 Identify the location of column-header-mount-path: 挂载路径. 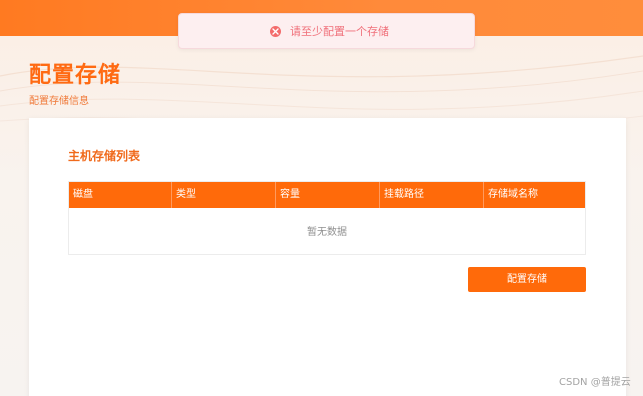
(432, 195).